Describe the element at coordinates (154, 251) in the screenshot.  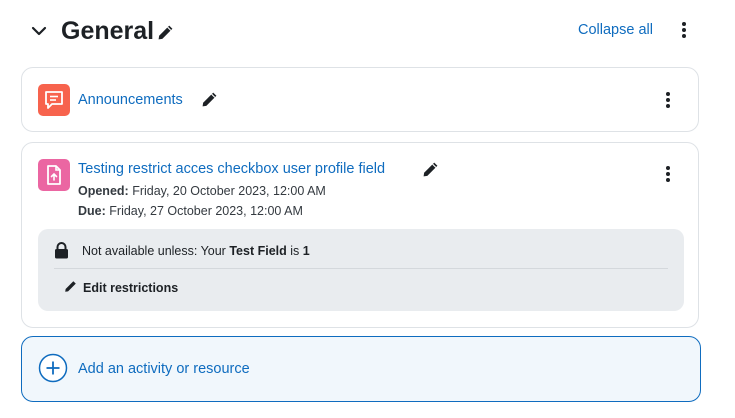
I see `restriction-prefix: Not available unless: Your` at that location.